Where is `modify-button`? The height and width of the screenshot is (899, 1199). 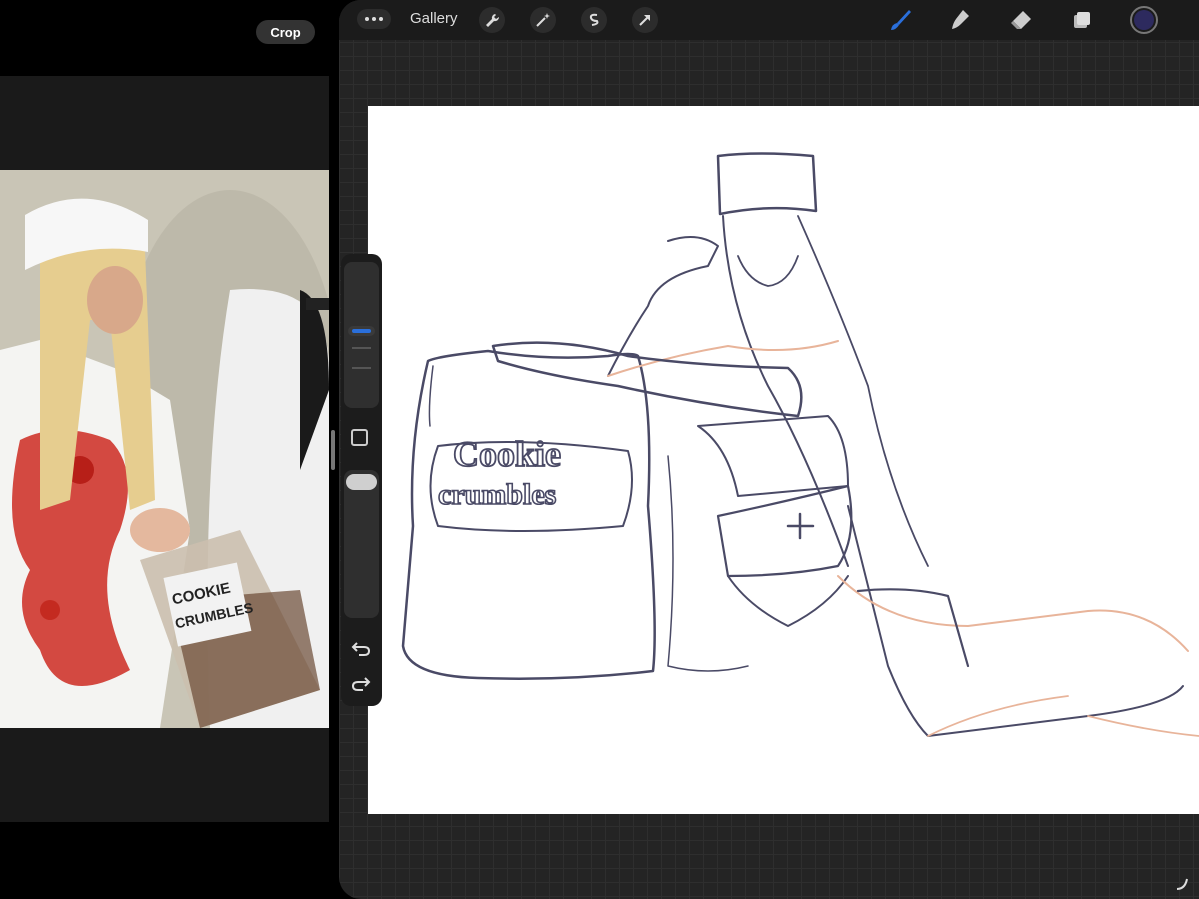
modify-button is located at coordinates (359, 437).